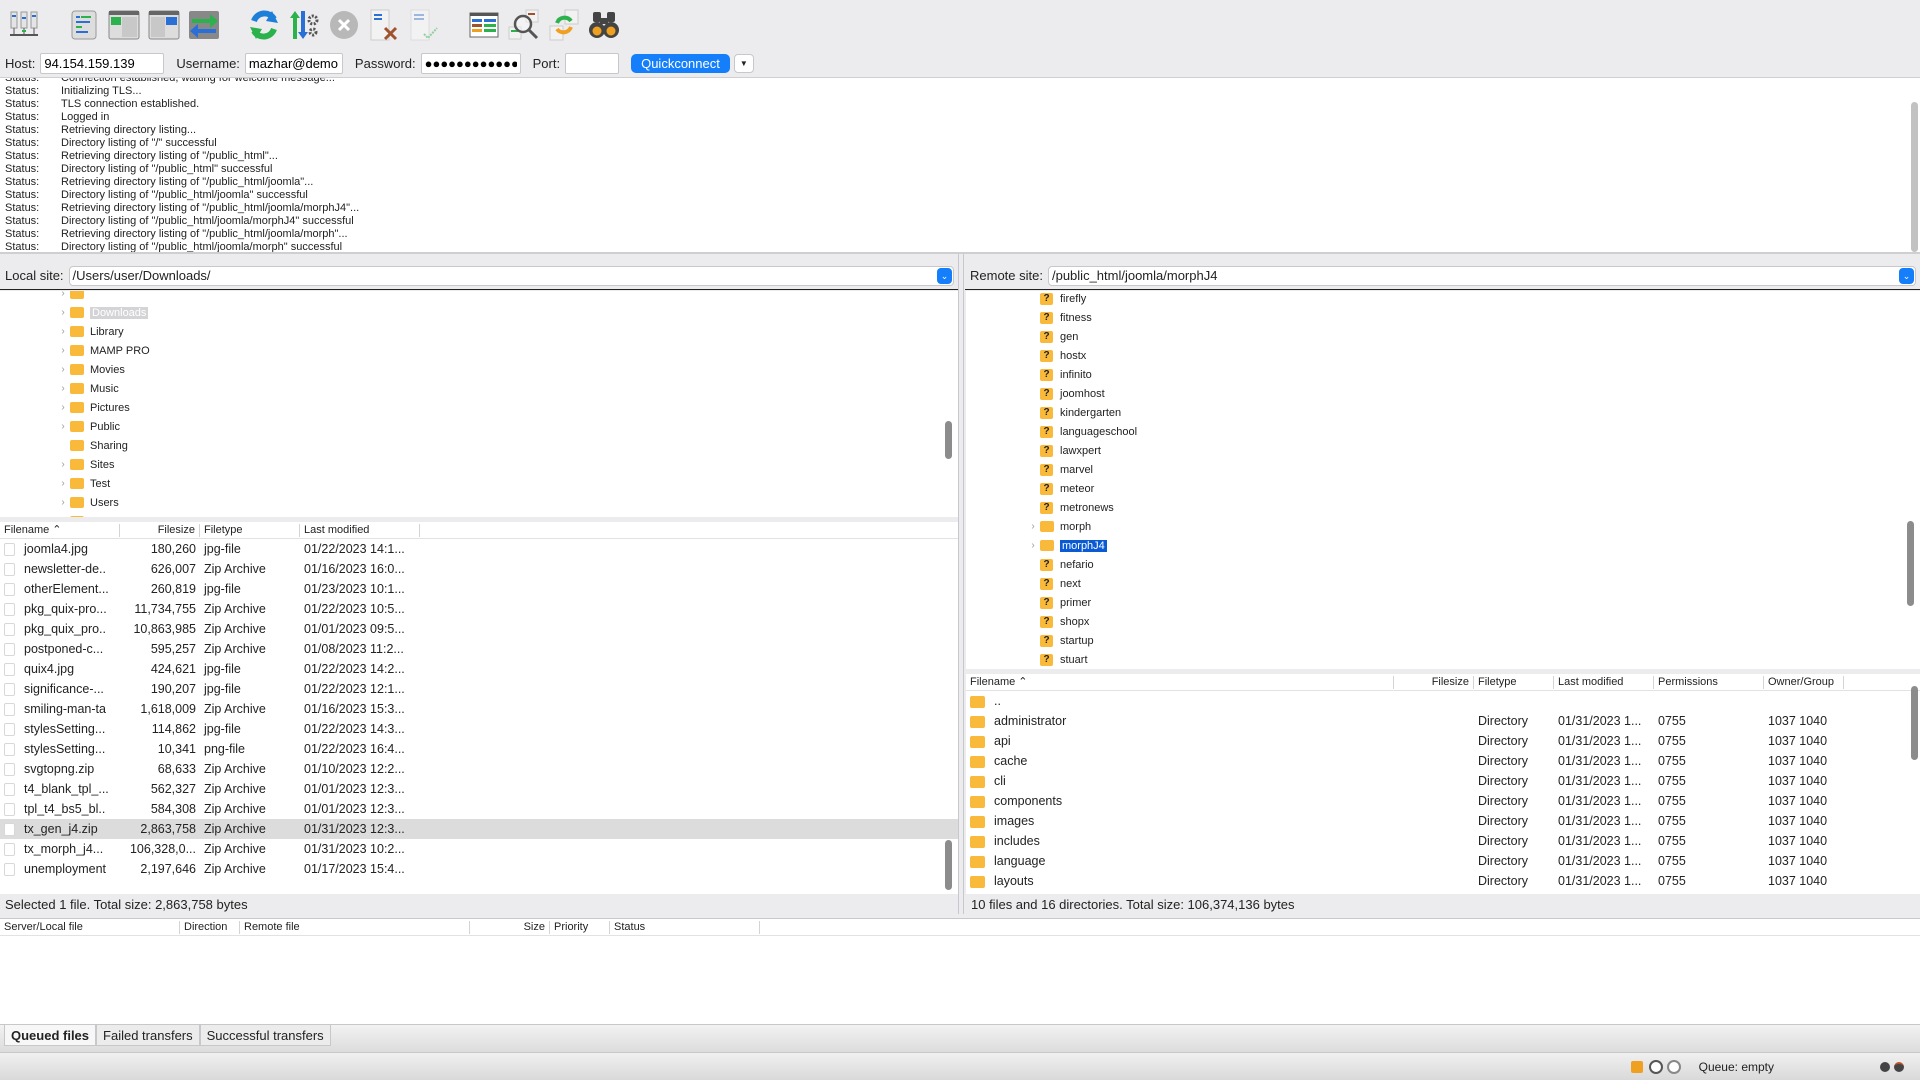 This screenshot has height=1080, width=1920. What do you see at coordinates (961, 584) in the screenshot?
I see `pane-splitter` at bounding box center [961, 584].